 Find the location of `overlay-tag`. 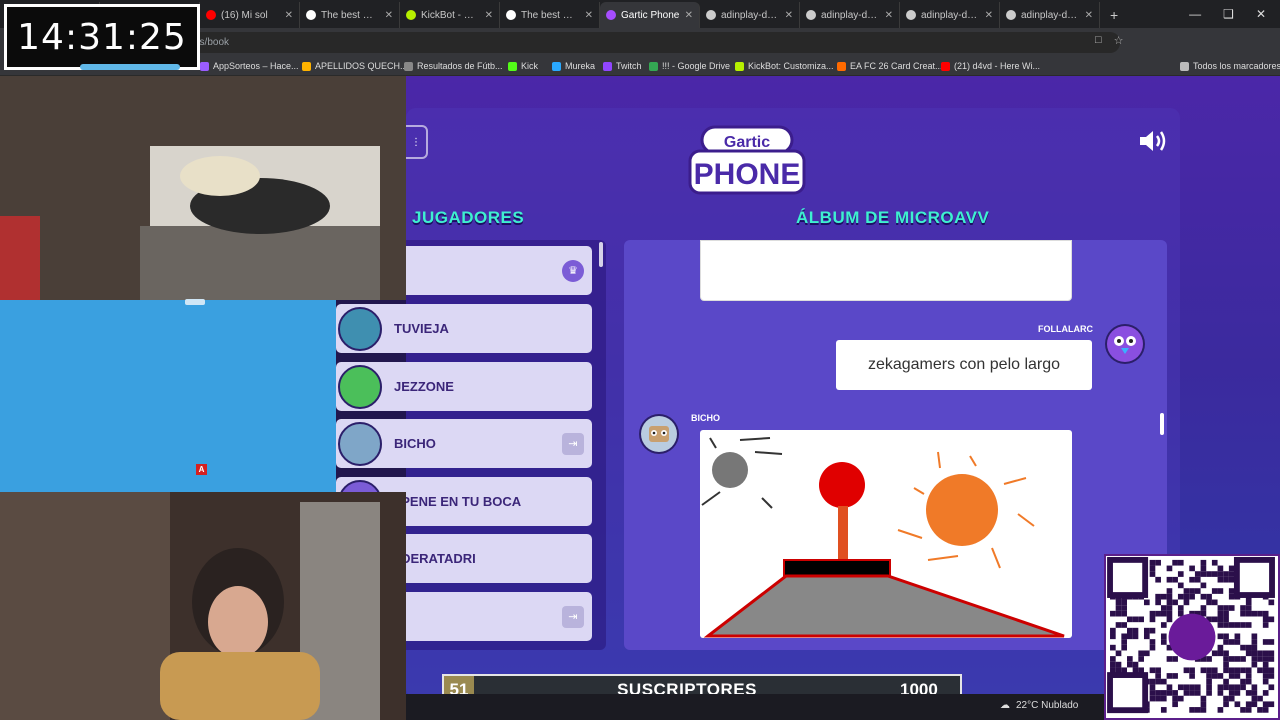

overlay-tag is located at coordinates (195, 302).